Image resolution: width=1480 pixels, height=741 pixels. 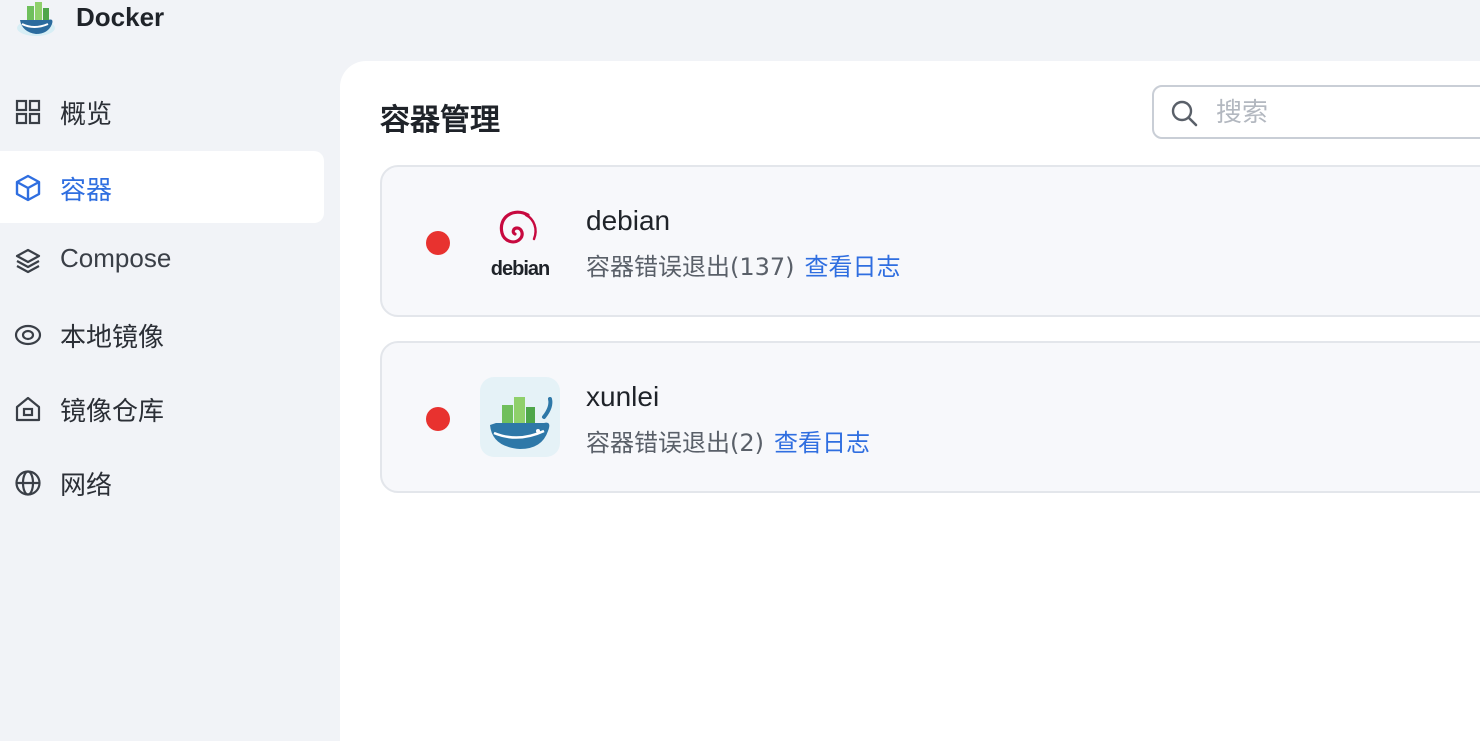 I want to click on sidebar-item-label: 概览, so click(x=86, y=115).